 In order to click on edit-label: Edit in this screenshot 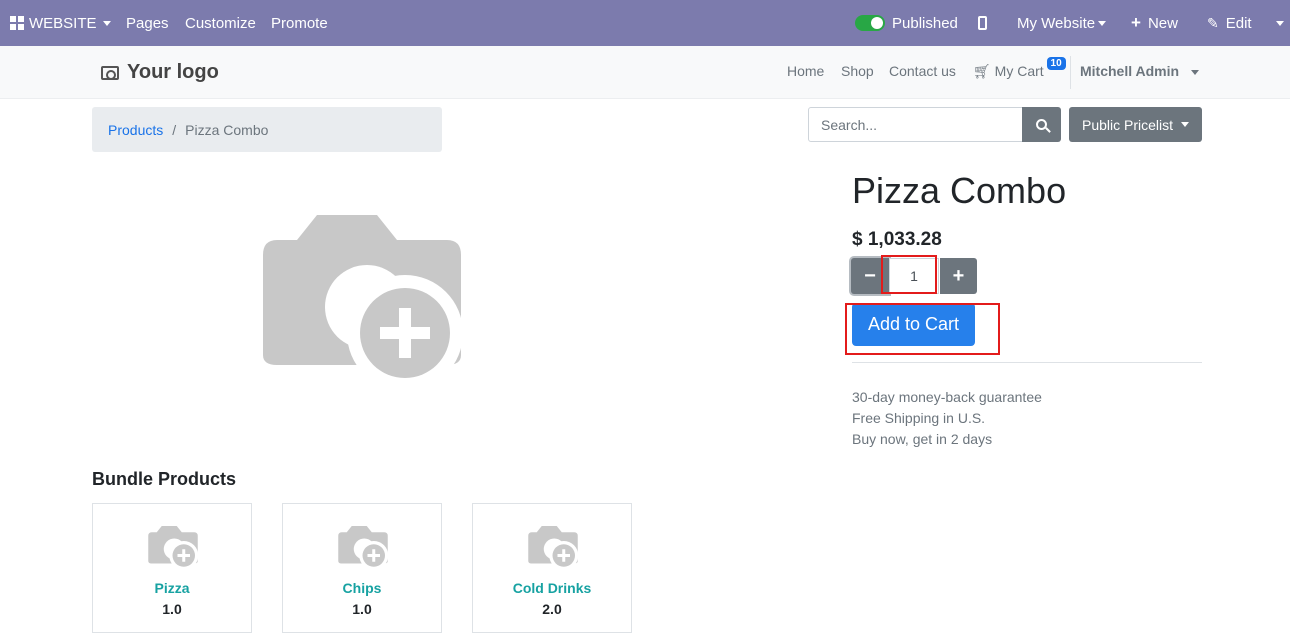, I will do `click(1238, 23)`.